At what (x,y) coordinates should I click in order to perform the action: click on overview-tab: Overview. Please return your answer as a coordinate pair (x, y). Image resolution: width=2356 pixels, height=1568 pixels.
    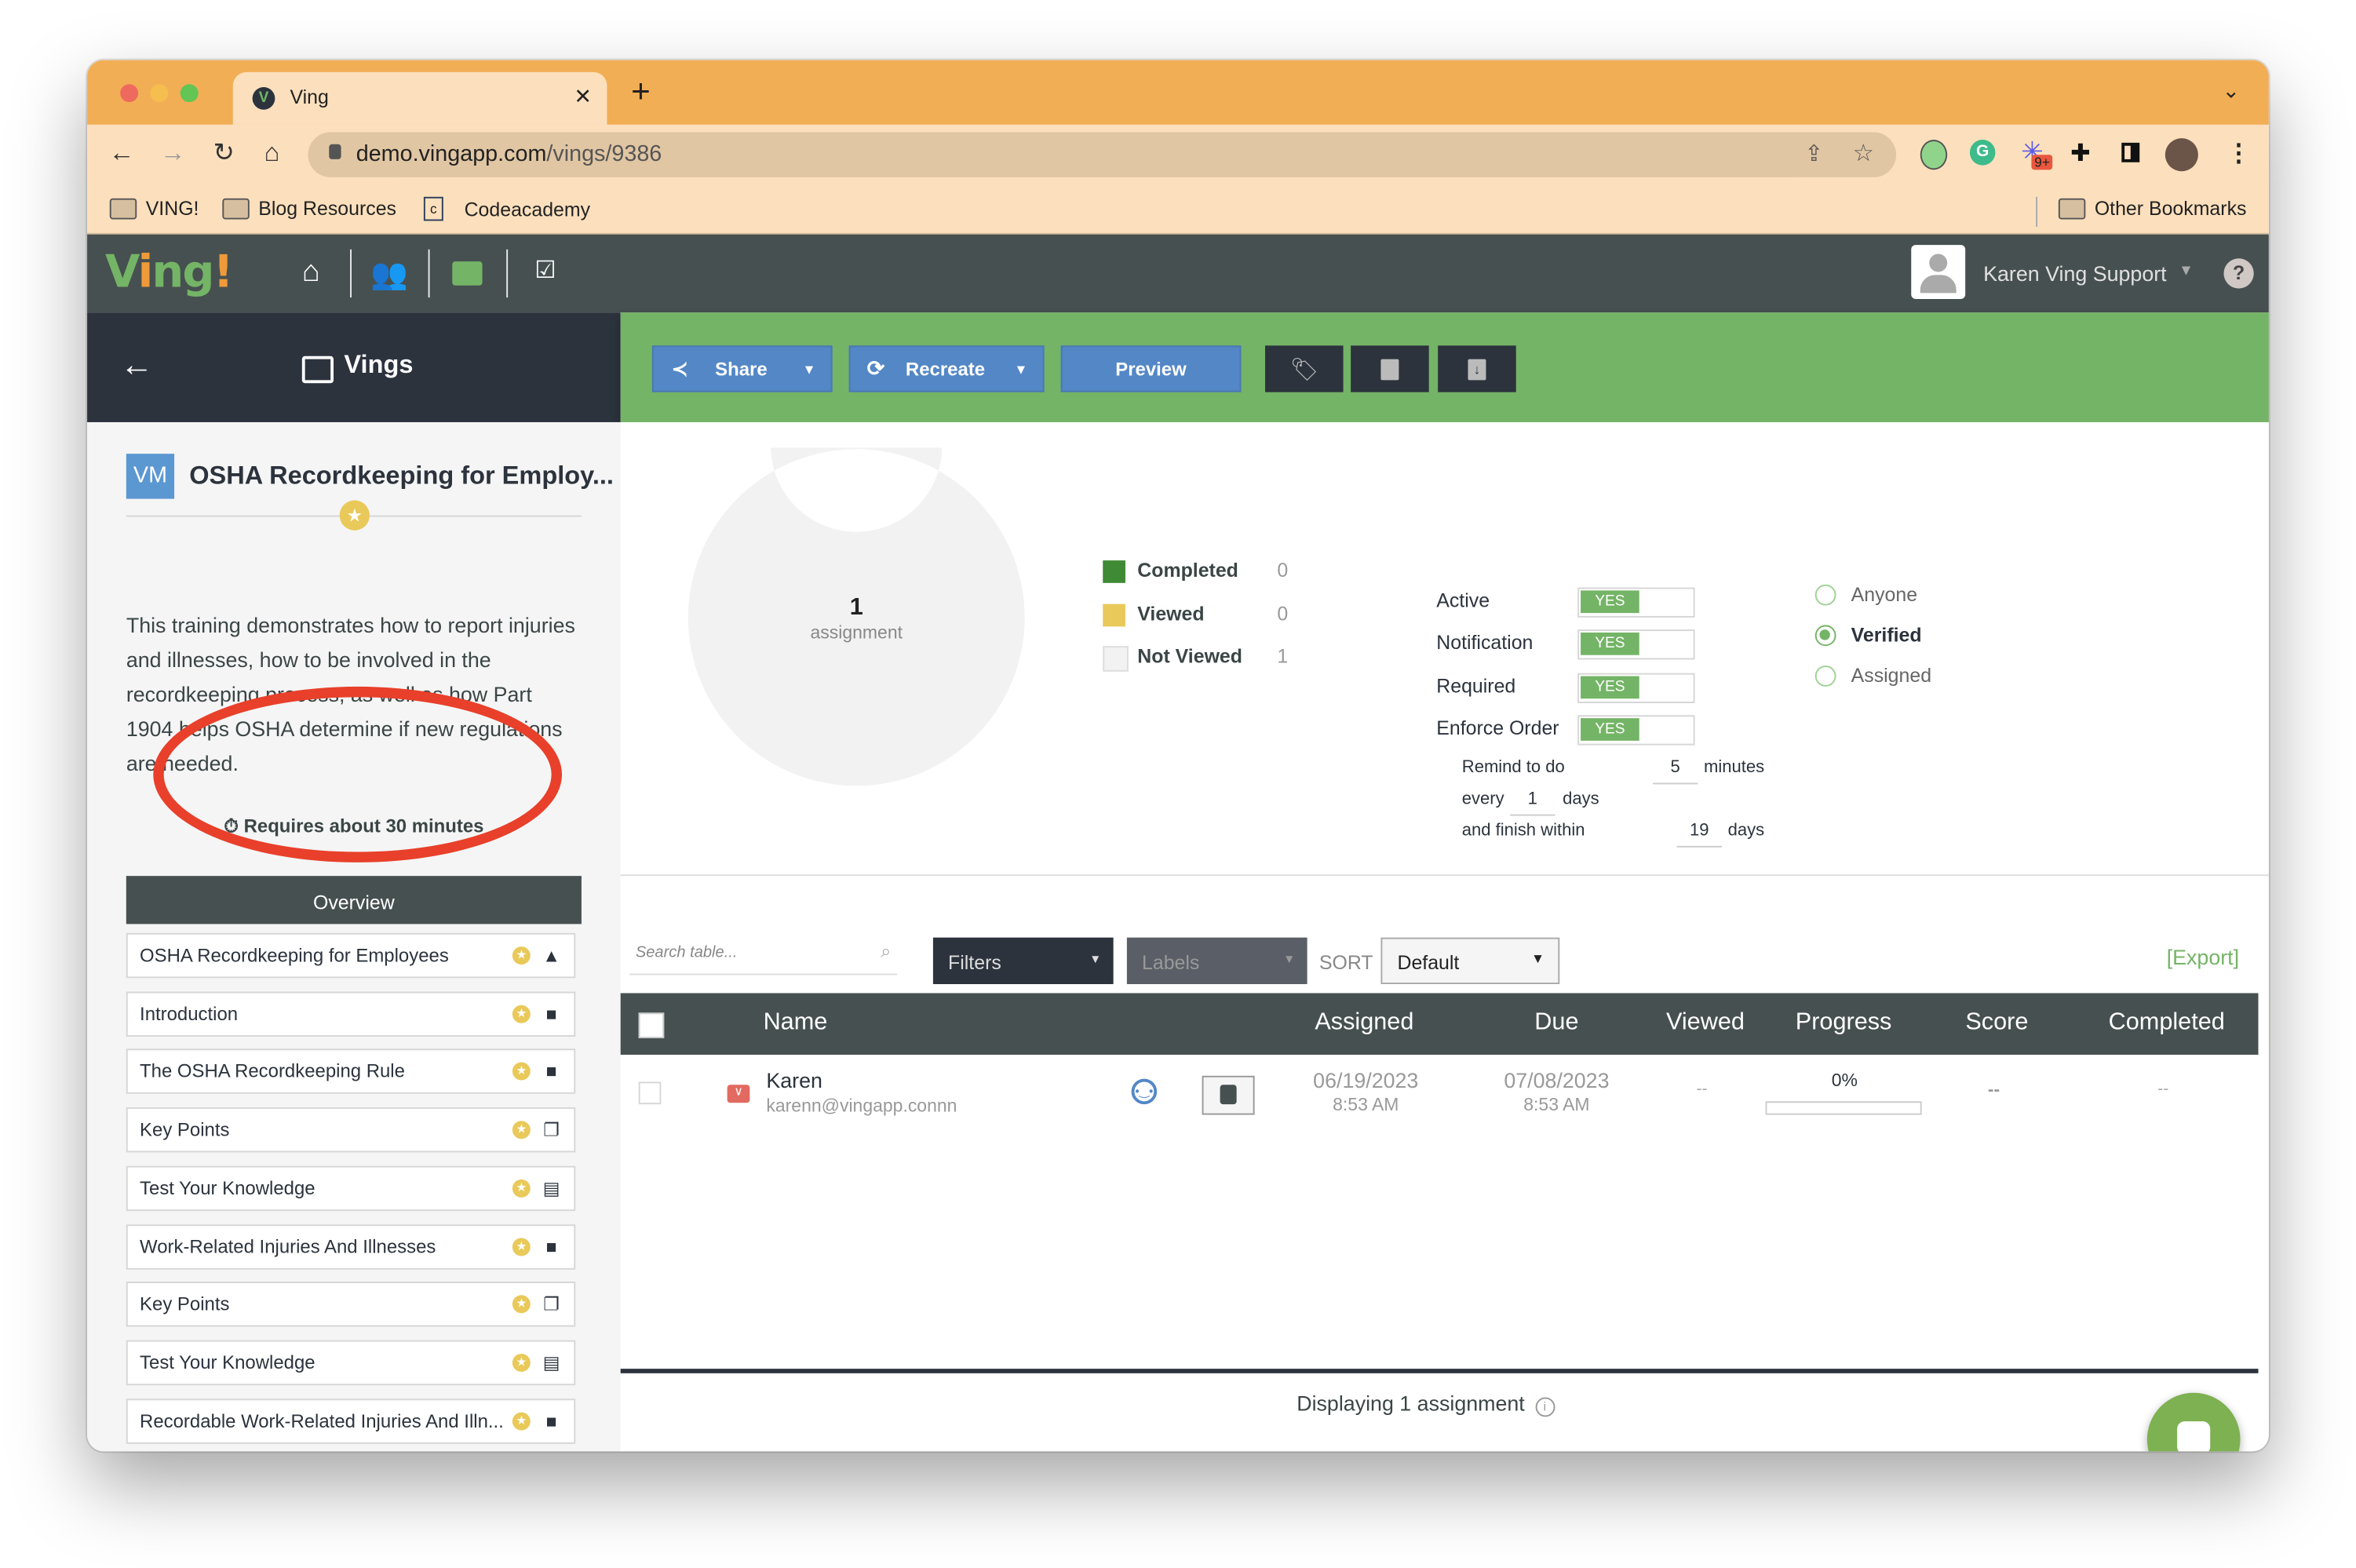
    Looking at the image, I should click on (354, 900).